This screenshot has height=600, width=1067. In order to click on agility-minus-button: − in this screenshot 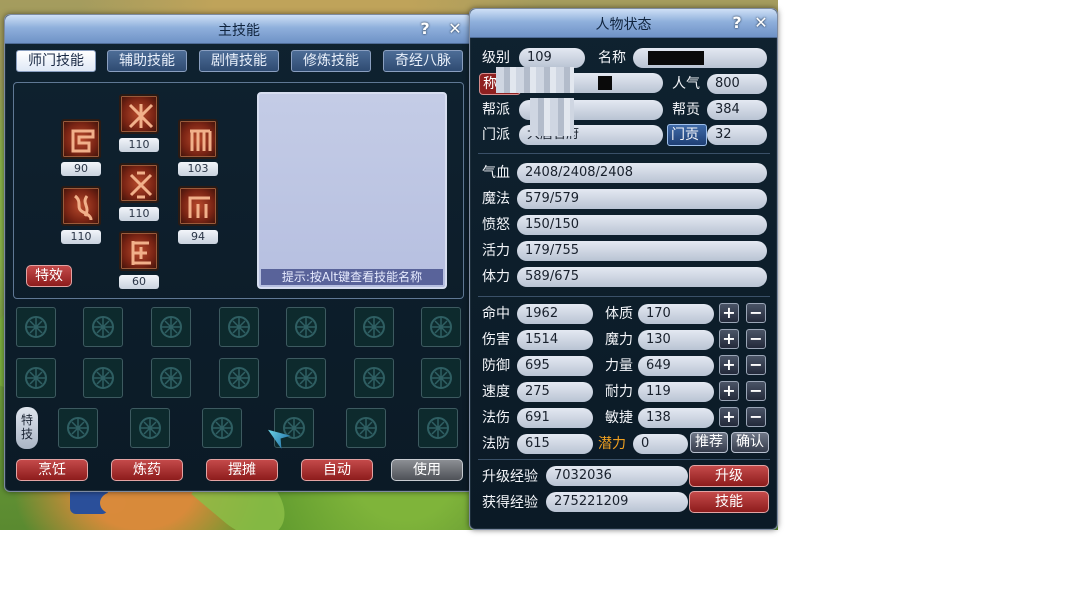, I will do `click(756, 417)`.